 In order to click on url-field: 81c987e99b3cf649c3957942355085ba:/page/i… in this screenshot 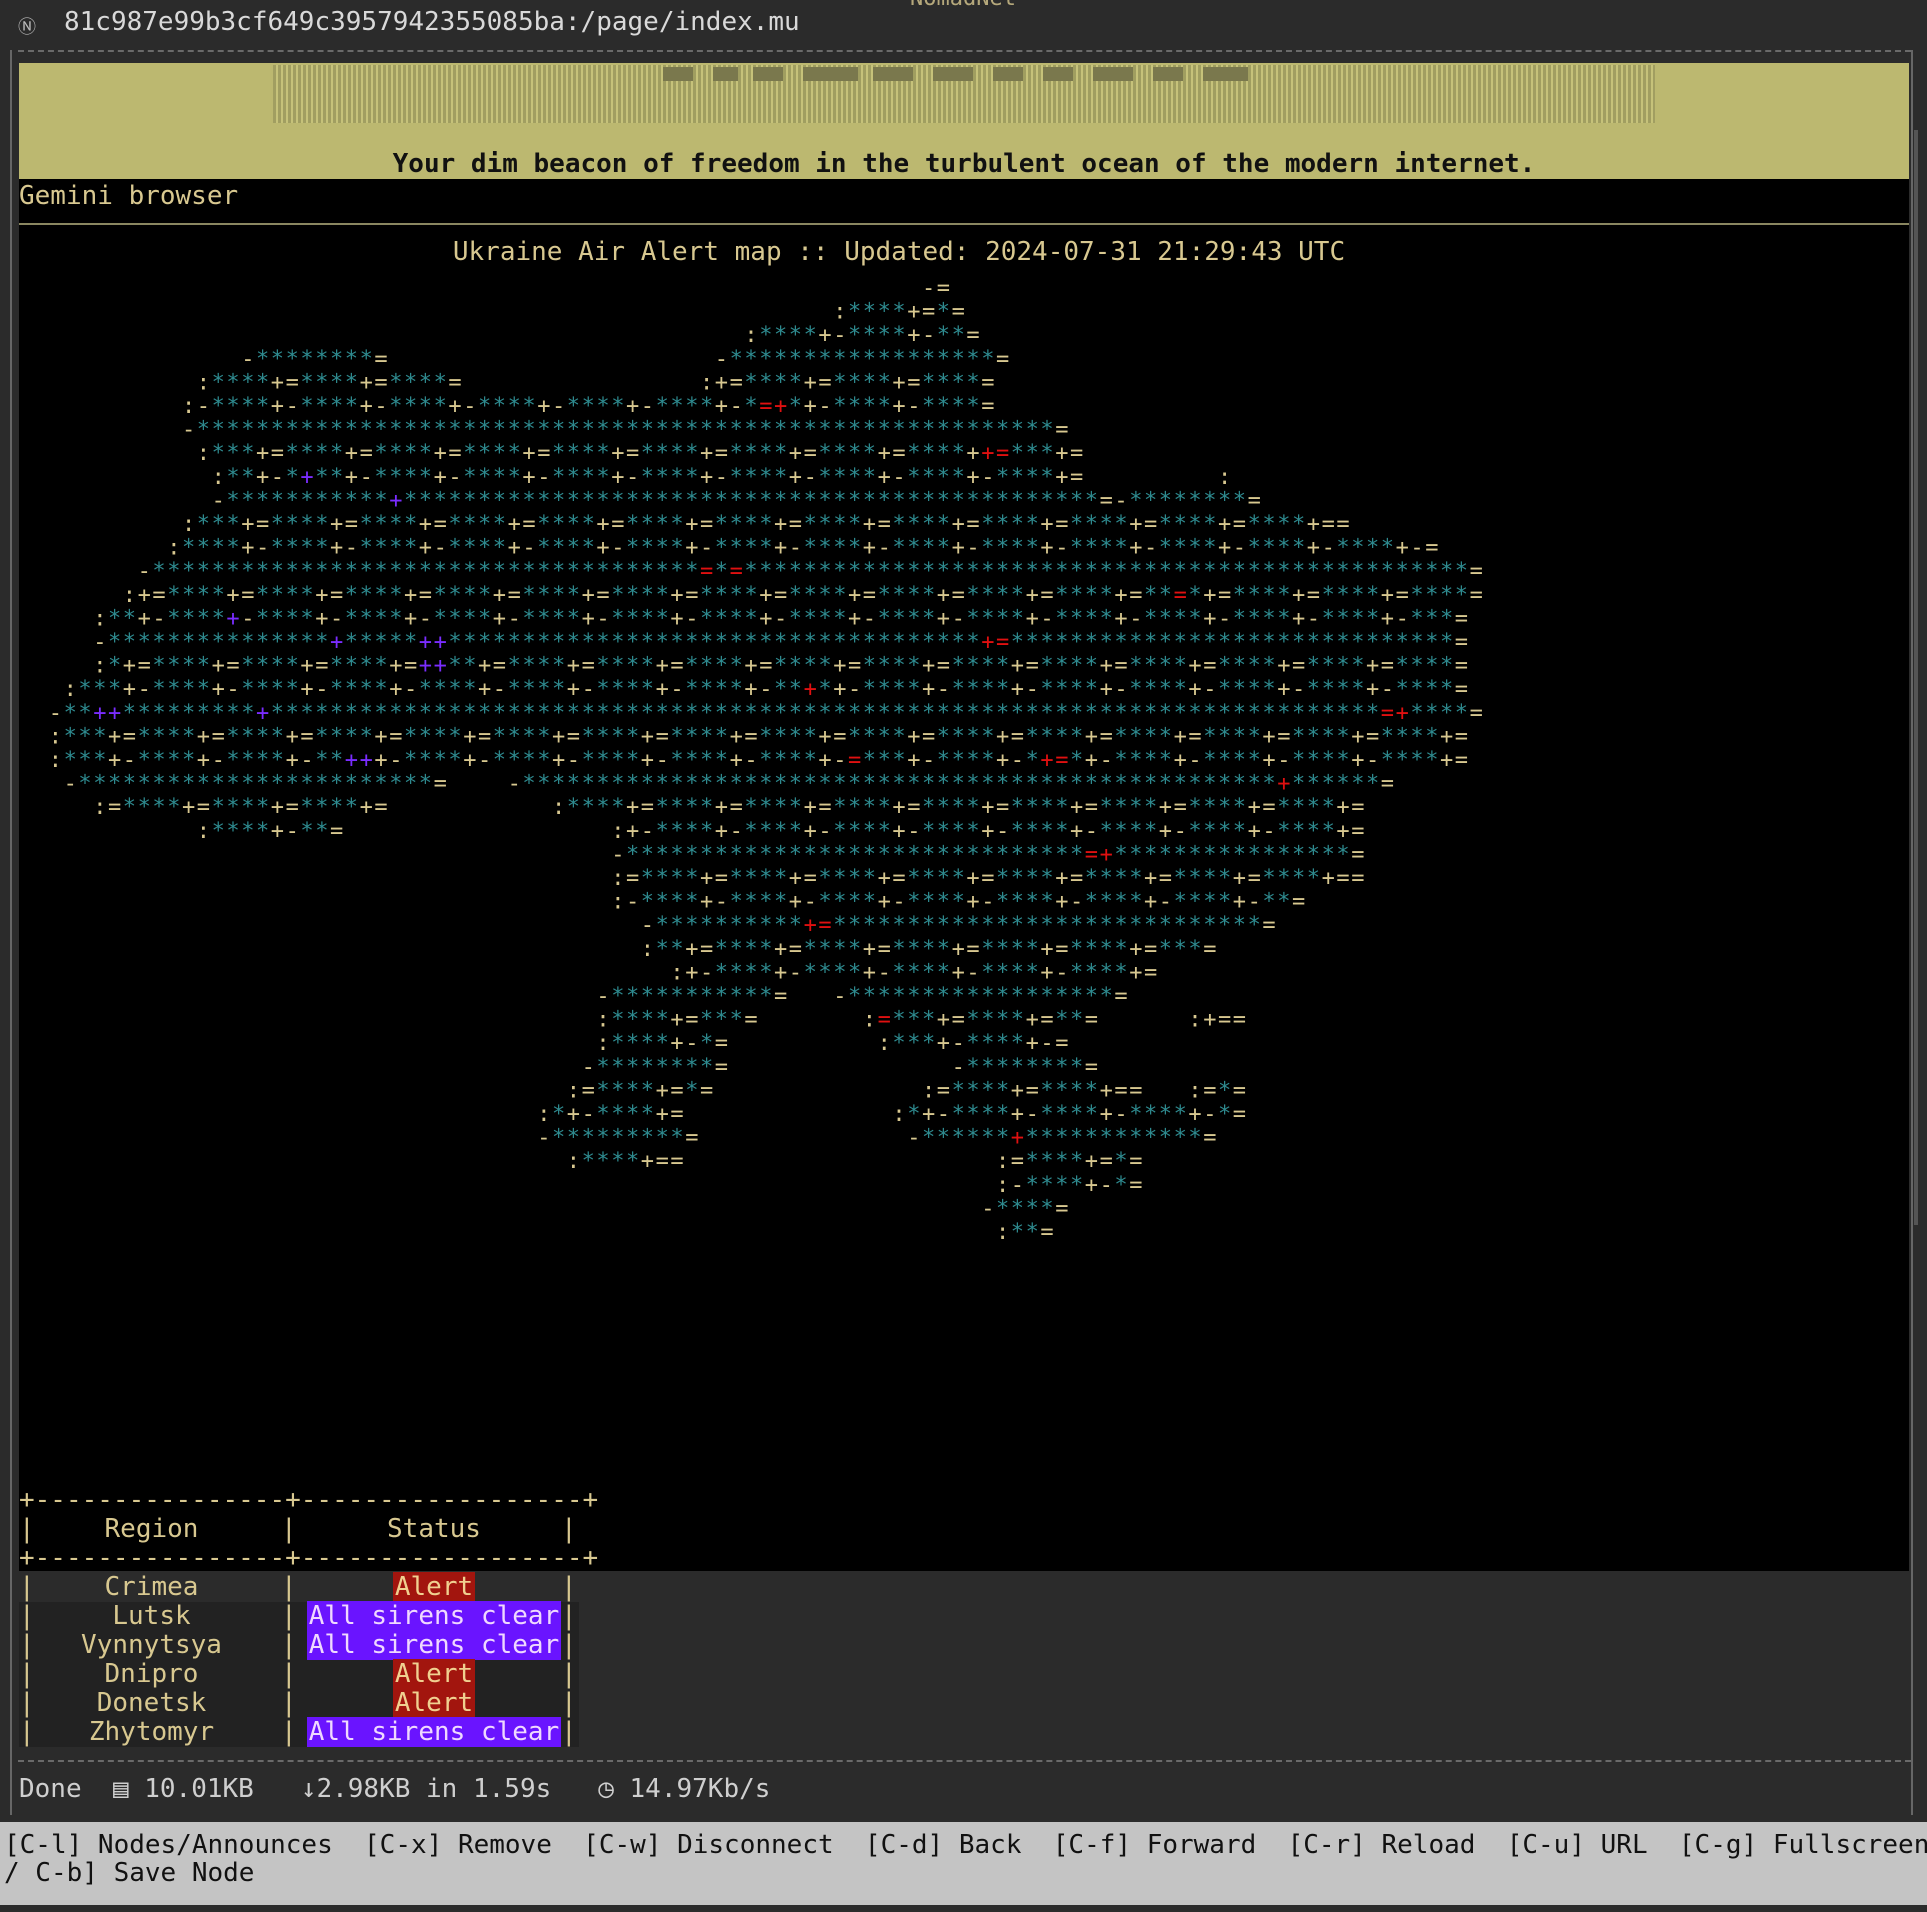, I will do `click(432, 22)`.